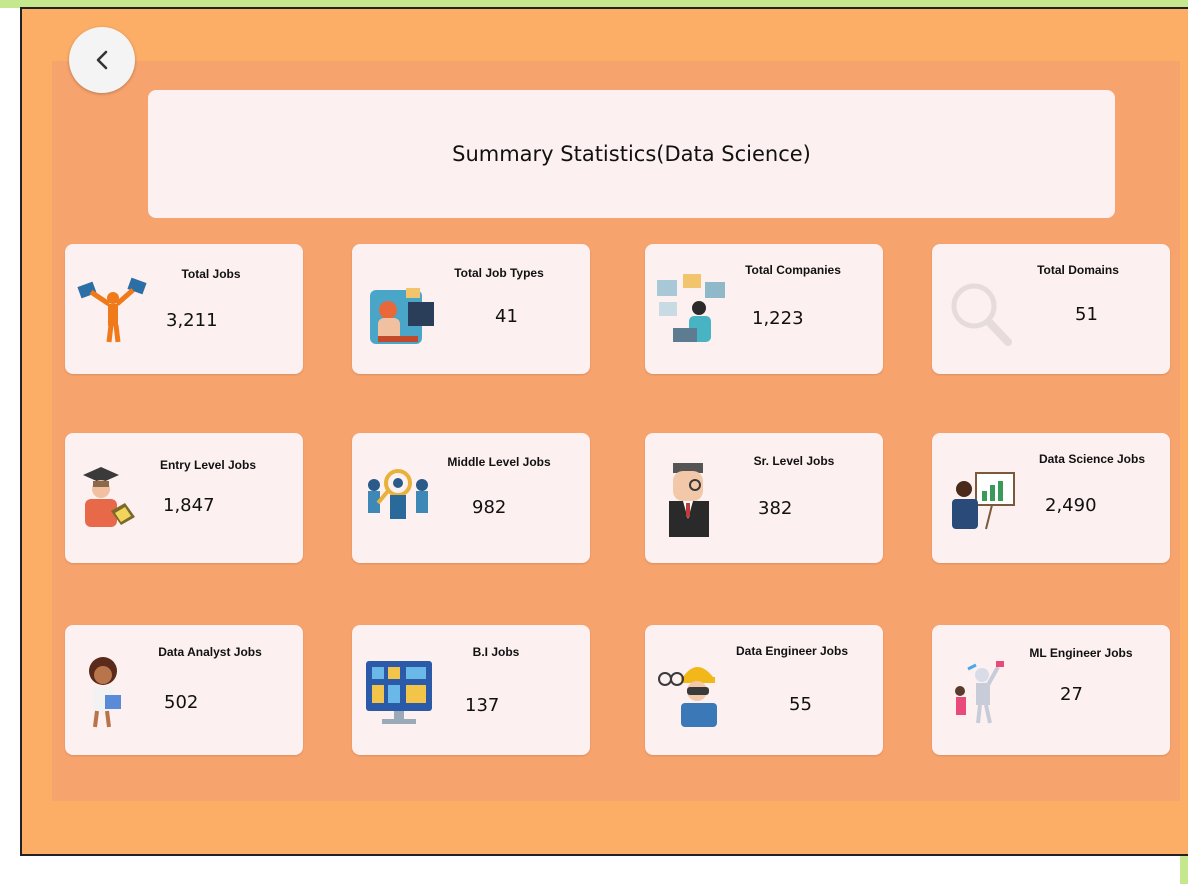 This screenshot has width=1188, height=884. Describe the element at coordinates (211, 274) in the screenshot. I see `card-label: Total Jobs` at that location.